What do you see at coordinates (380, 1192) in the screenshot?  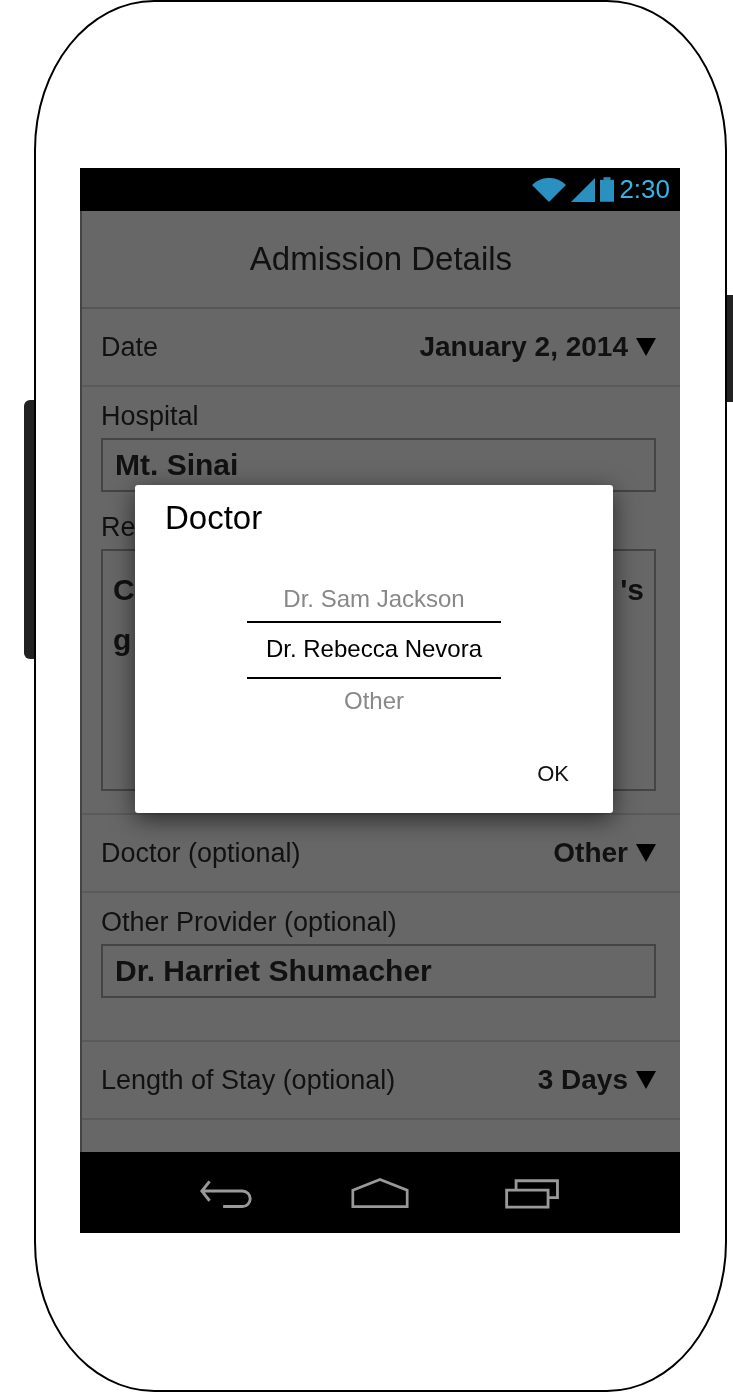 I see `home-icon` at bounding box center [380, 1192].